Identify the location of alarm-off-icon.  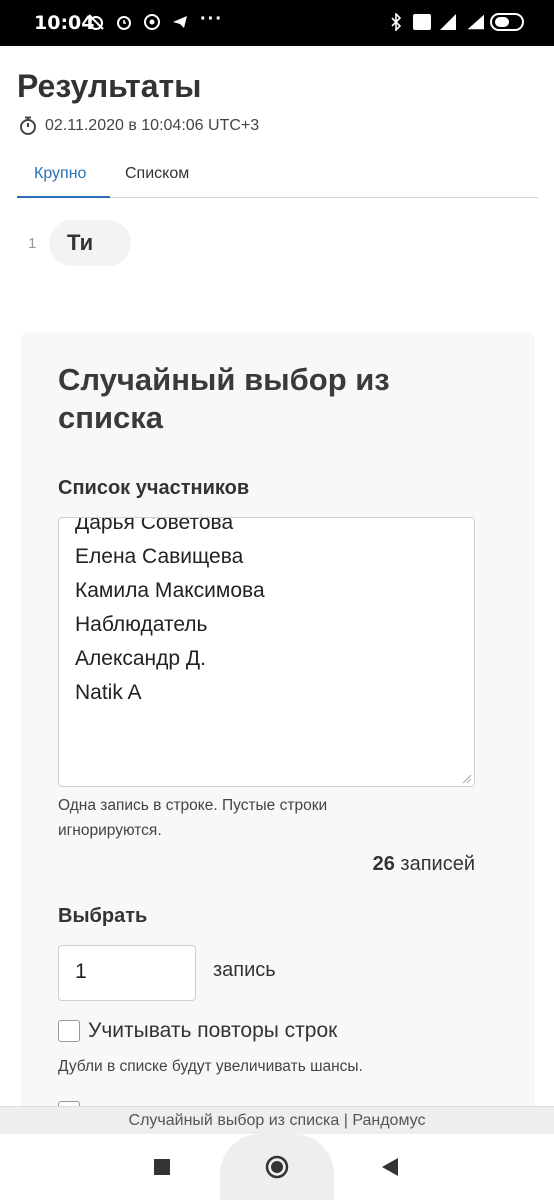
(96, 22).